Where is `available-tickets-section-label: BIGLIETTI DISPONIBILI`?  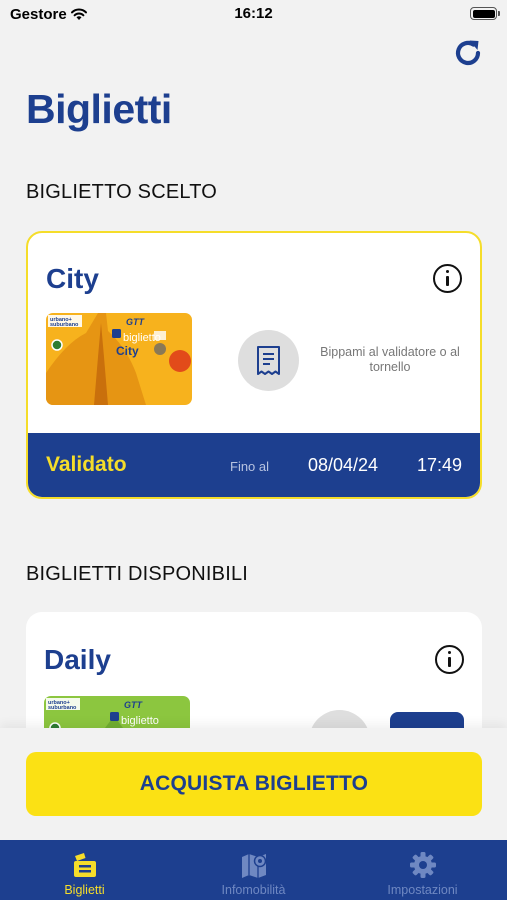 available-tickets-section-label: BIGLIETTI DISPONIBILI is located at coordinates (137, 574).